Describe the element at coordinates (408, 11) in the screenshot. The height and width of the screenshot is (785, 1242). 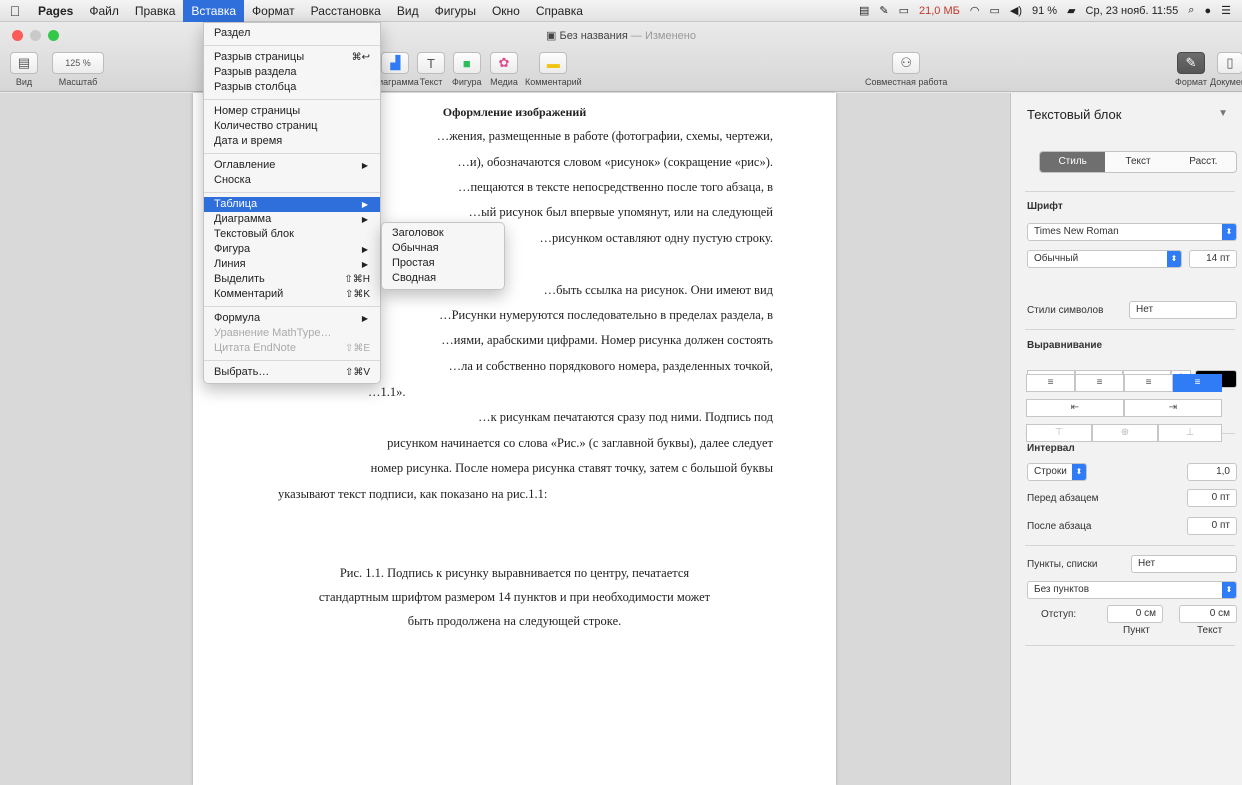
I see `menu-view: Вид` at that location.